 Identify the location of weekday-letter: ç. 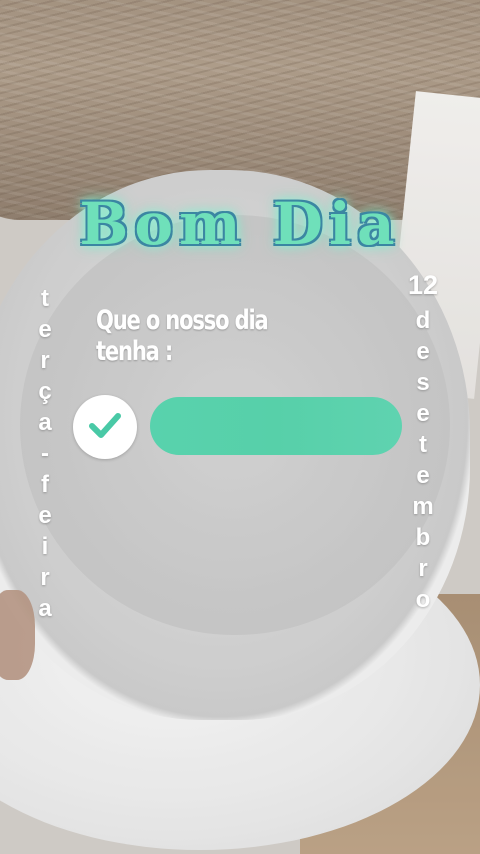
(45, 391).